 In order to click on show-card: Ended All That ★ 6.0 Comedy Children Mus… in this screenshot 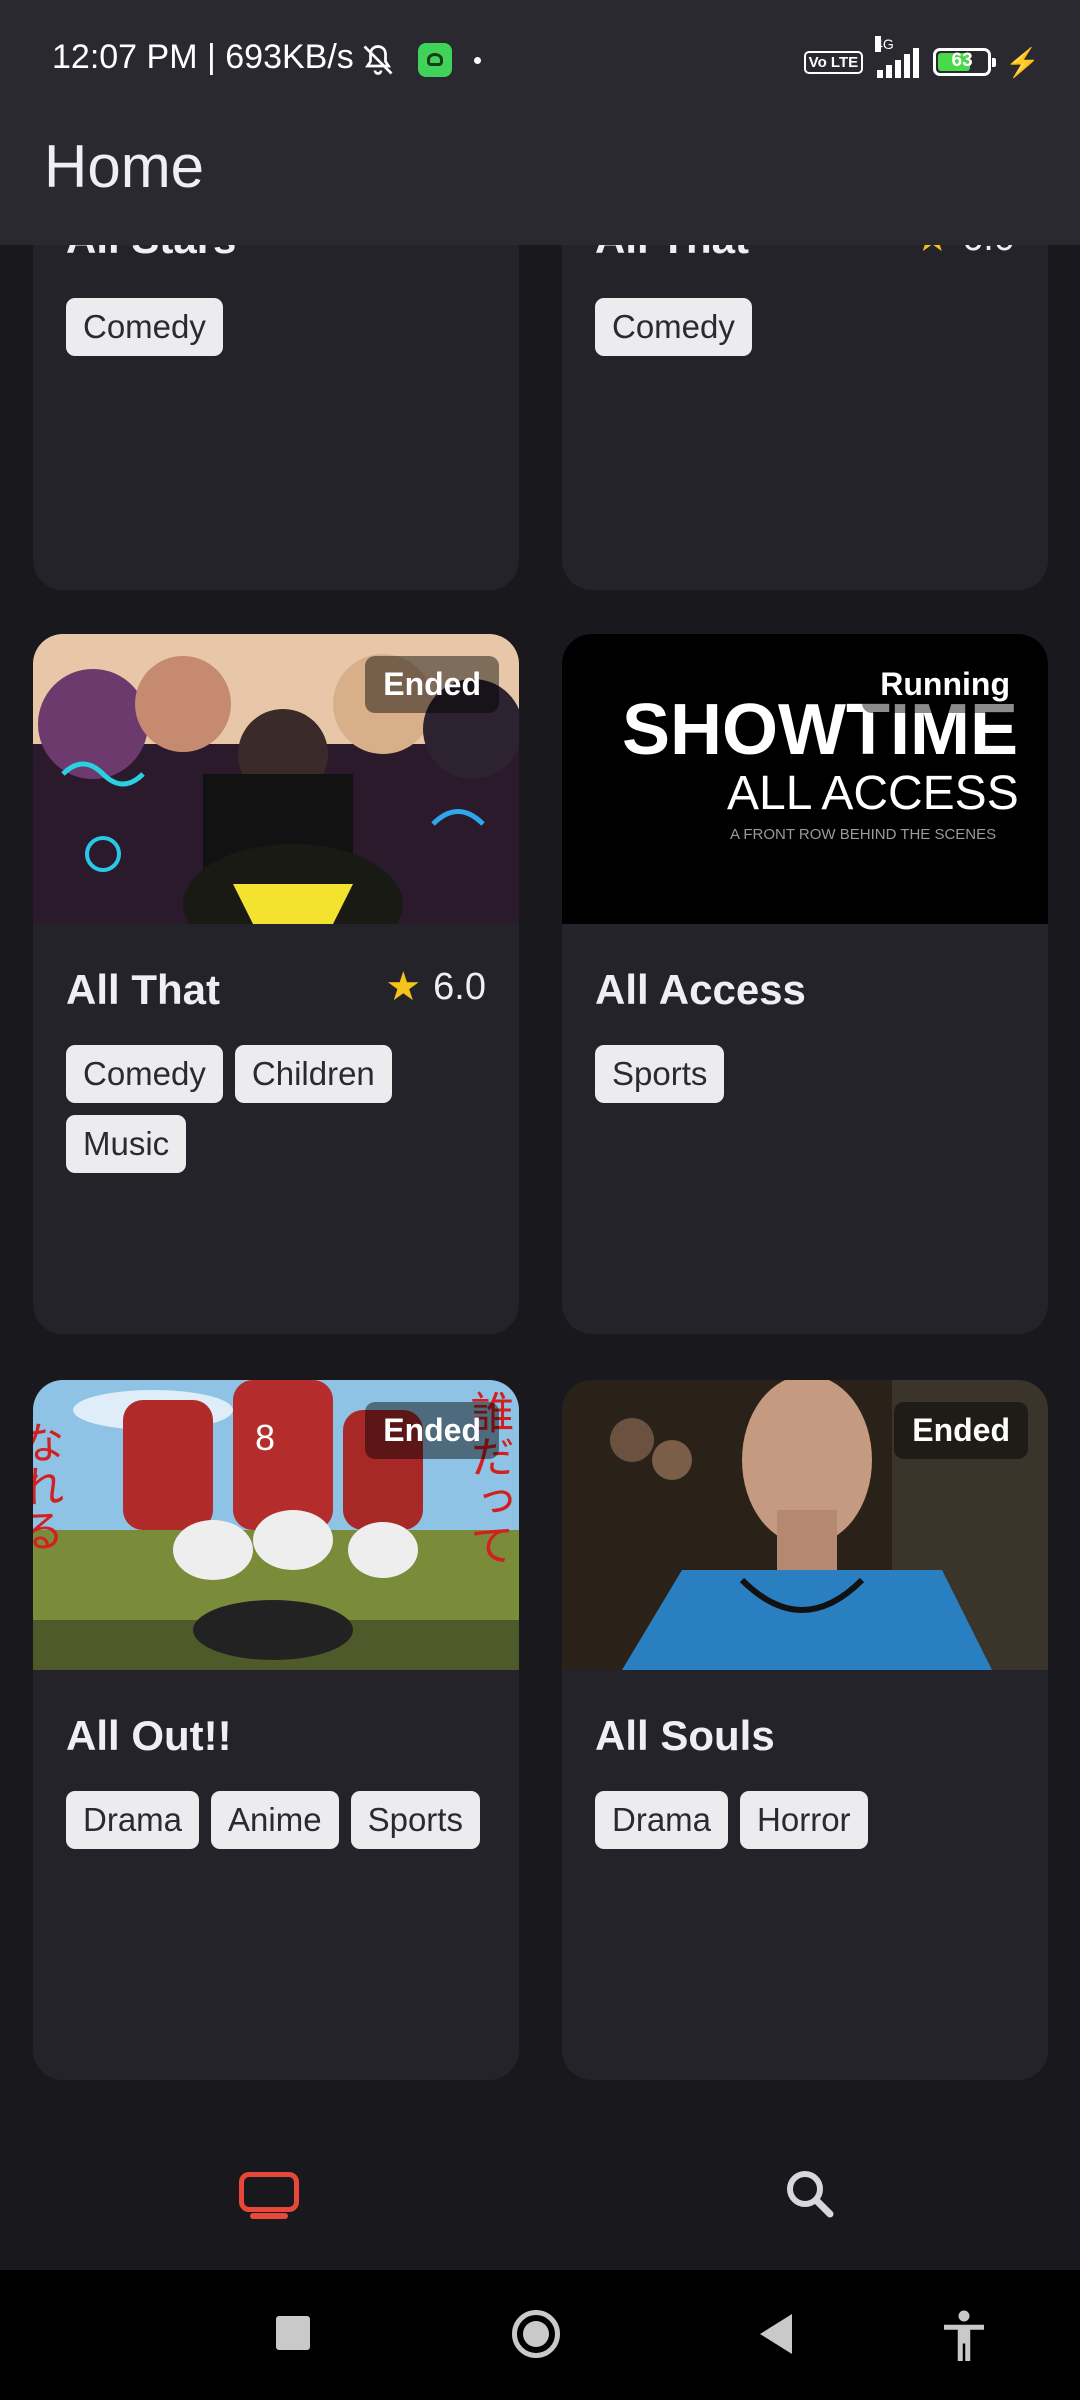, I will do `click(276, 984)`.